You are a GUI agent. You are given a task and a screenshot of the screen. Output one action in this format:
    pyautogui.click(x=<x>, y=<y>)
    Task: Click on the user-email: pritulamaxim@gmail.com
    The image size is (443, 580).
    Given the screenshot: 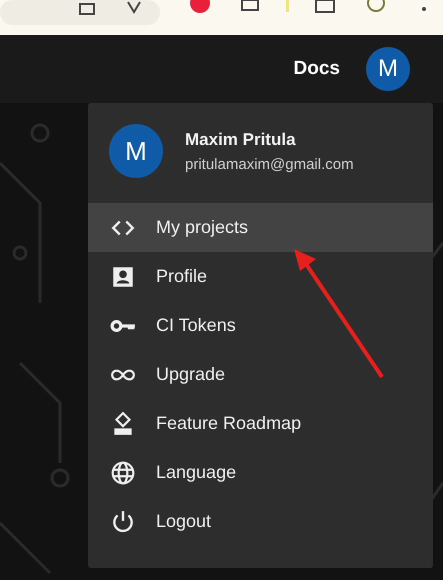 What is the action you would take?
    pyautogui.click(x=269, y=164)
    